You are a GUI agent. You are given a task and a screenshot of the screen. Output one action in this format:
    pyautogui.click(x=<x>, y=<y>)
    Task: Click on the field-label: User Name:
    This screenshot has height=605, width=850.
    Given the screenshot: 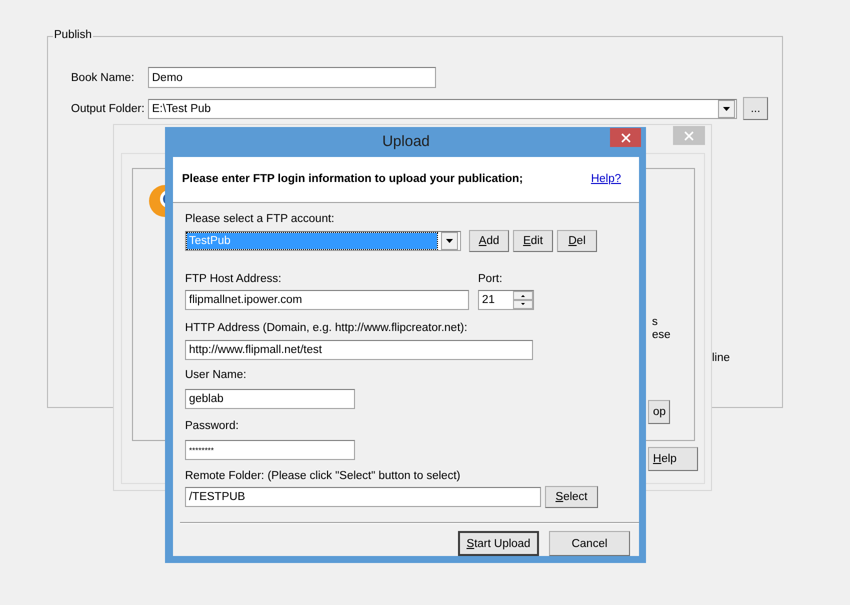 What is the action you would take?
    pyautogui.click(x=215, y=375)
    